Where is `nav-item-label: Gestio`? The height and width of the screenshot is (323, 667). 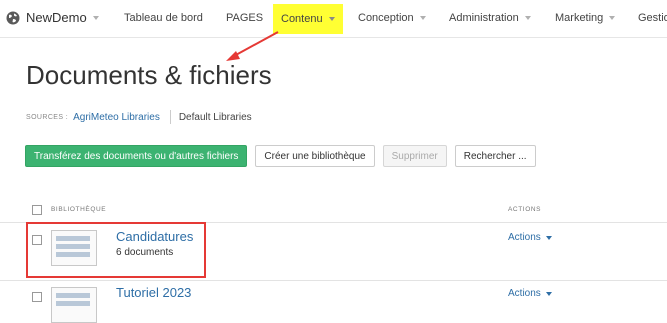 nav-item-label: Gestio is located at coordinates (652, 18).